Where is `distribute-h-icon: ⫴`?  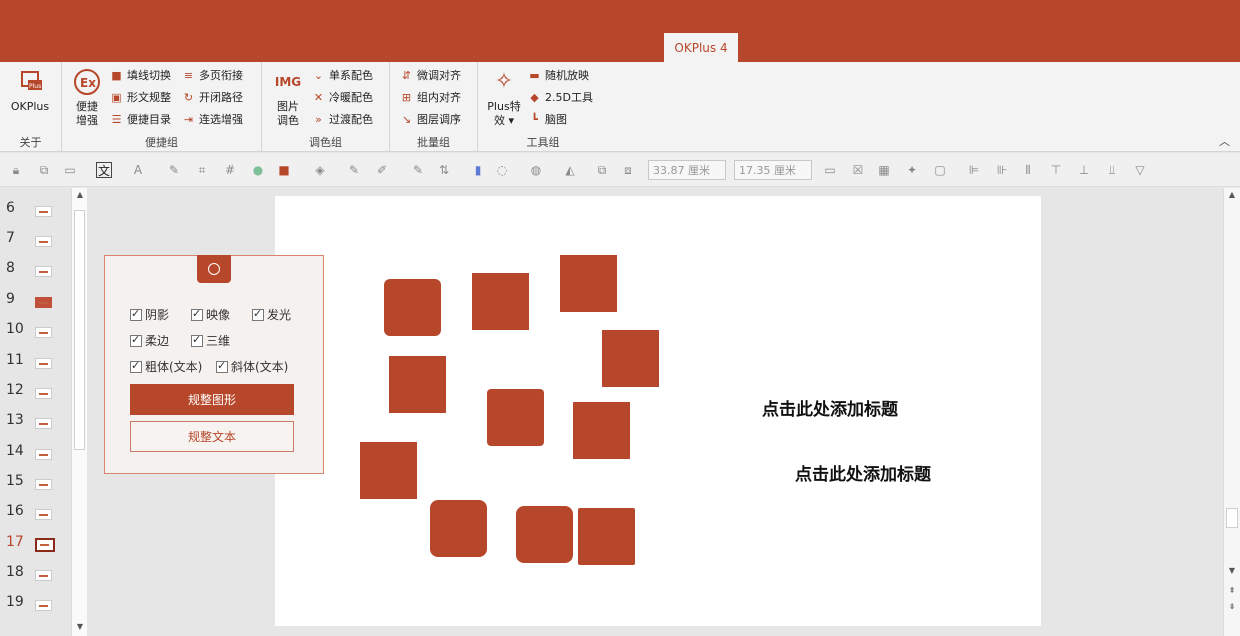 distribute-h-icon: ⫴ is located at coordinates (1028, 170).